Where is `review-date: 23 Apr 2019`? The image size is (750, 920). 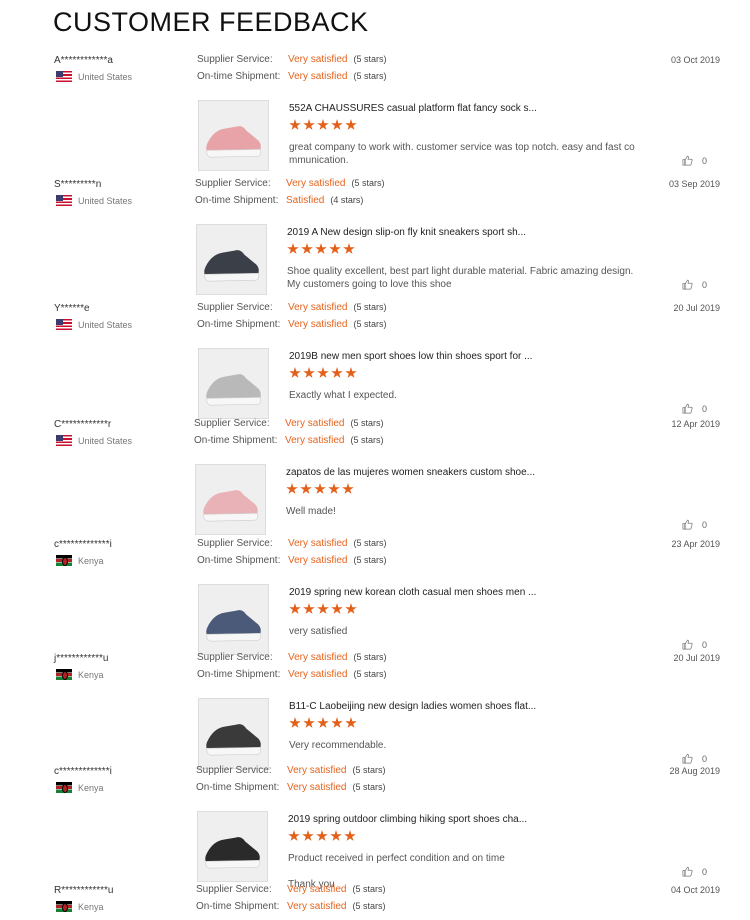 review-date: 23 Apr 2019 is located at coordinates (695, 544).